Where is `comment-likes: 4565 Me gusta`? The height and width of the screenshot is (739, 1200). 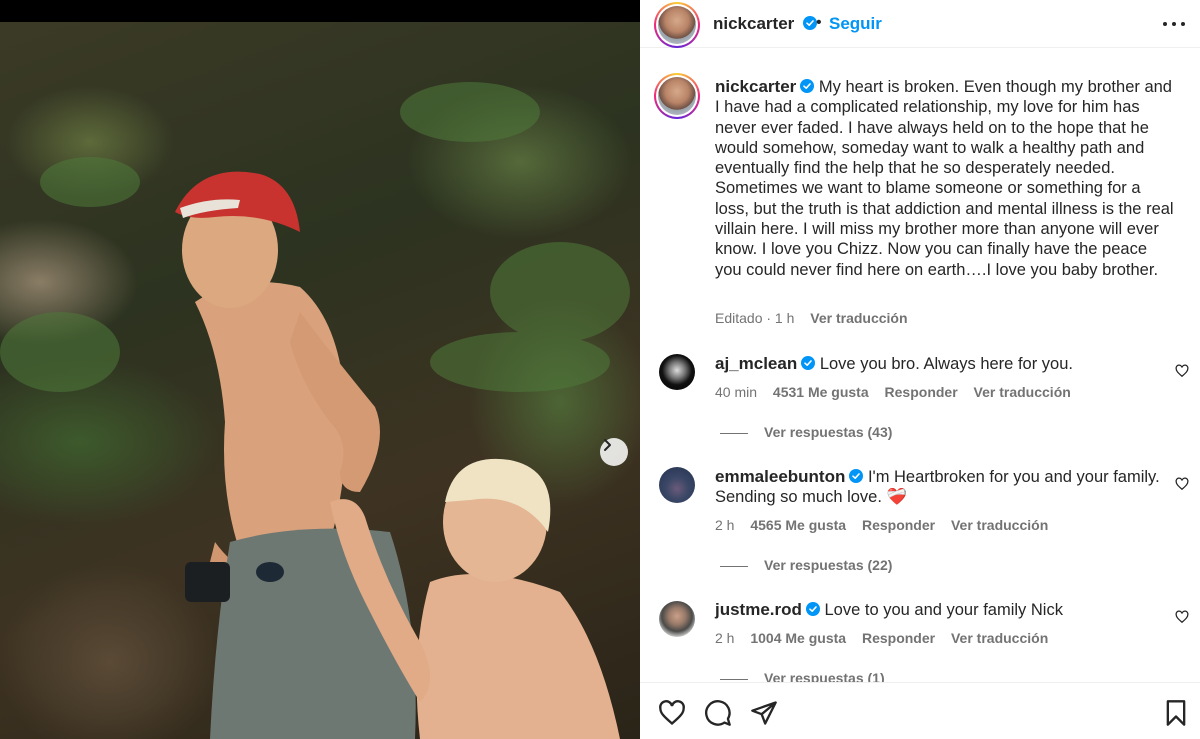
comment-likes: 4565 Me gusta is located at coordinates (798, 525).